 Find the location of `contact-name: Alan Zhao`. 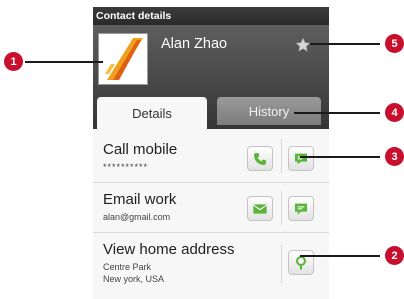

contact-name: Alan Zhao is located at coordinates (194, 44).